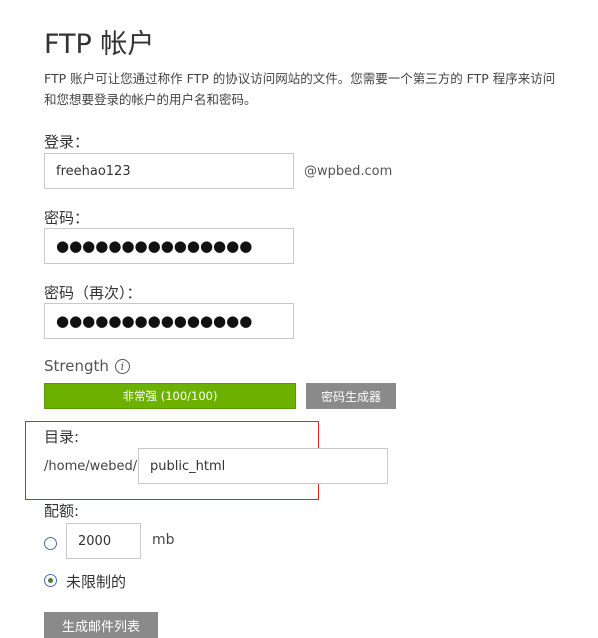  I want to click on password-generator-button: 密码生成器, so click(351, 396).